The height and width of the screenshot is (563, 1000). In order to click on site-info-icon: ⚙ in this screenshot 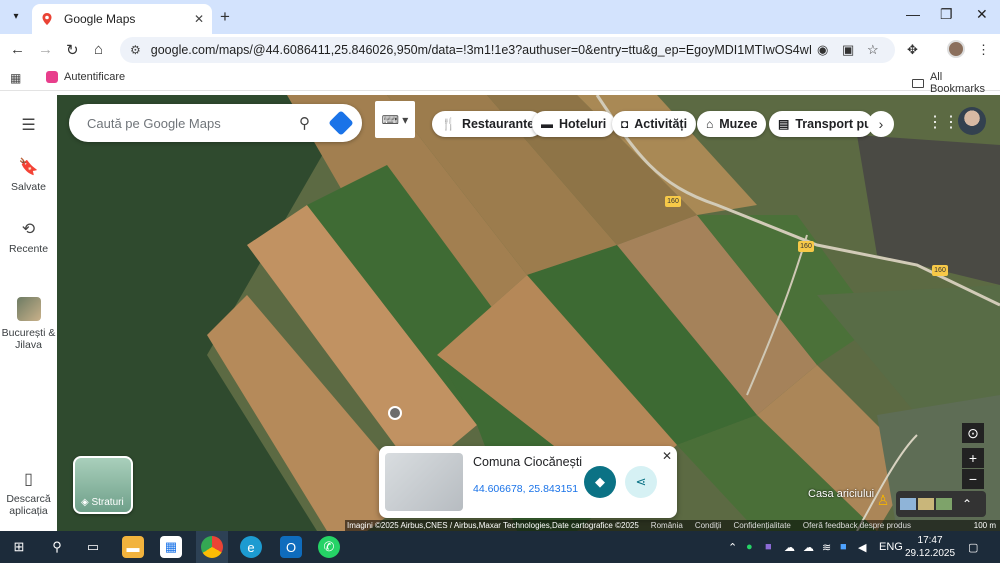, I will do `click(135, 50)`.